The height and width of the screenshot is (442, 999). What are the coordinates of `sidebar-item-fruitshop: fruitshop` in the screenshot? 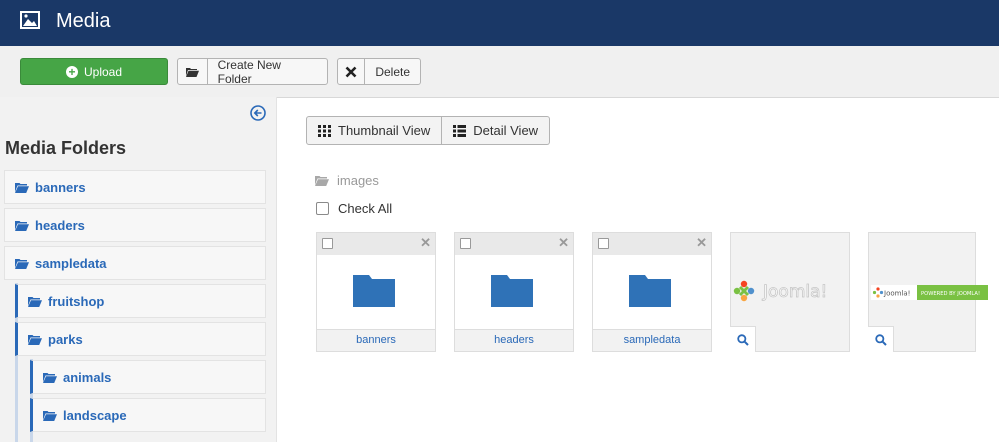 It's located at (140, 301).